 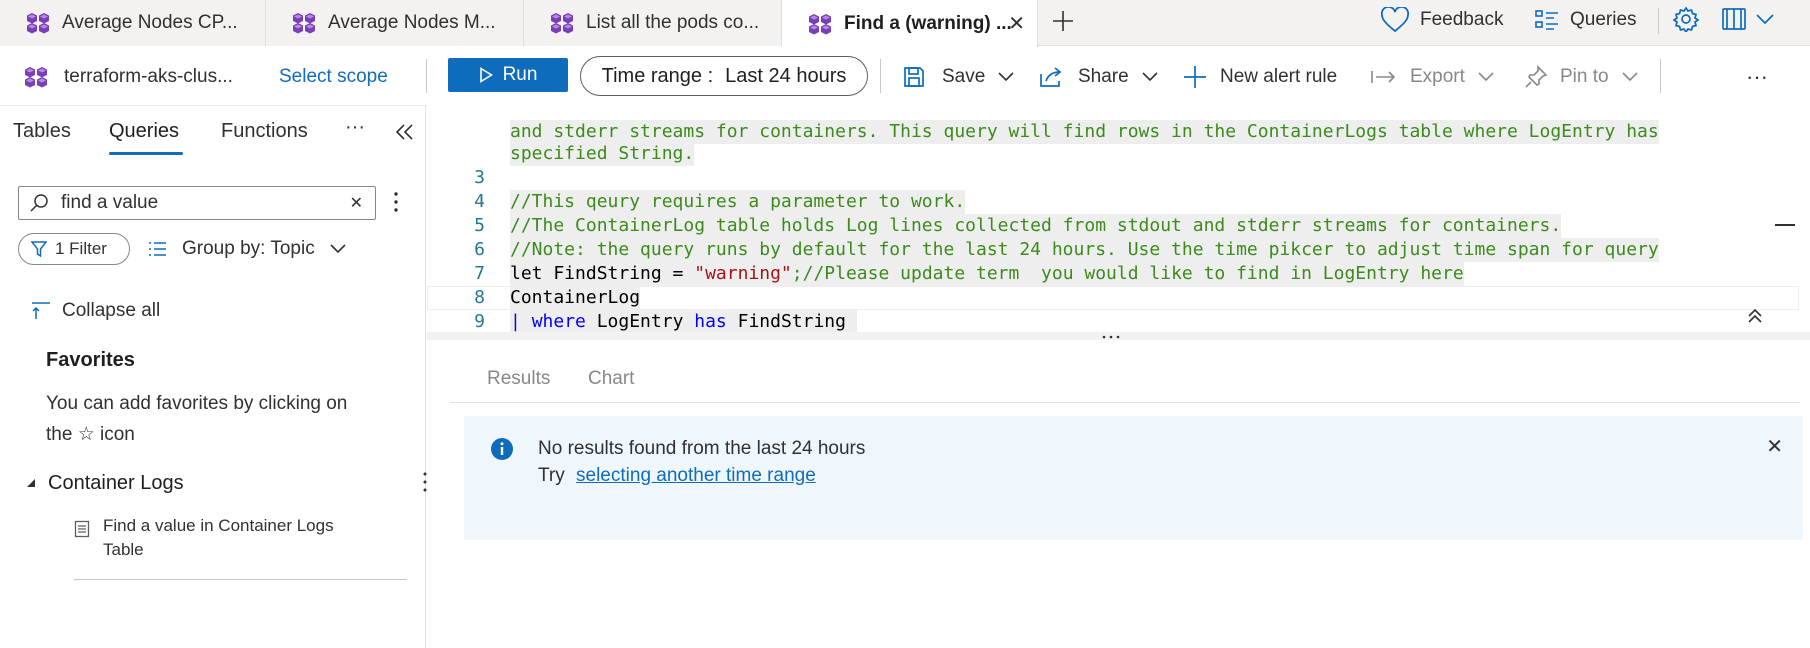 I want to click on search-input, so click(x=196, y=203).